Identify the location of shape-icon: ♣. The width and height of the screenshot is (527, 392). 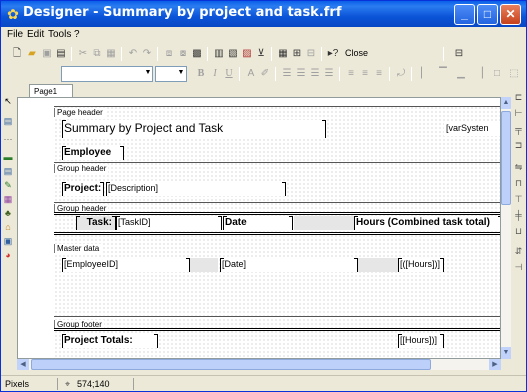
(8, 213).